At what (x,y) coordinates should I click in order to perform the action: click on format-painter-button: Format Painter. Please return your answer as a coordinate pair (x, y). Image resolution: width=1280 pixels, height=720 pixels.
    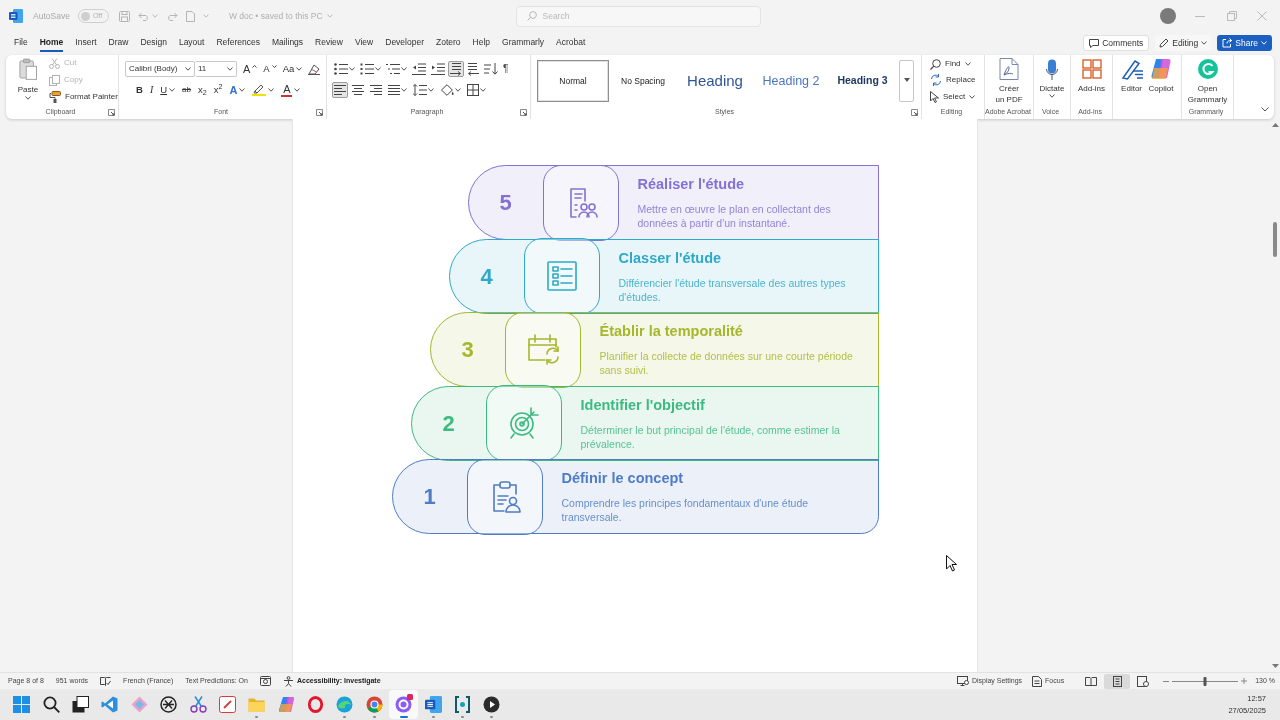
    Looking at the image, I should click on (83, 96).